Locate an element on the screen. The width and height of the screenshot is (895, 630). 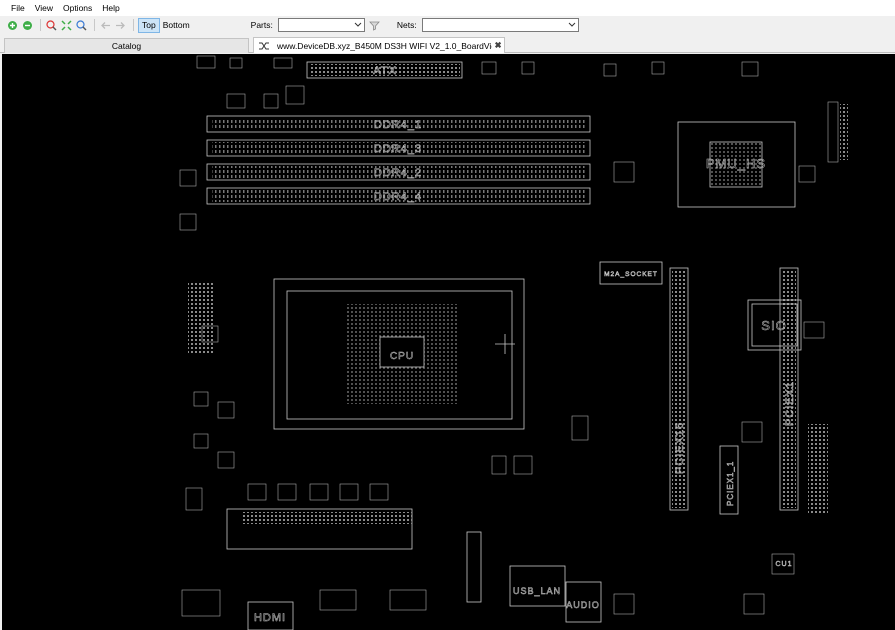
menu-bar: File View Options Help is located at coordinates (447, 8).